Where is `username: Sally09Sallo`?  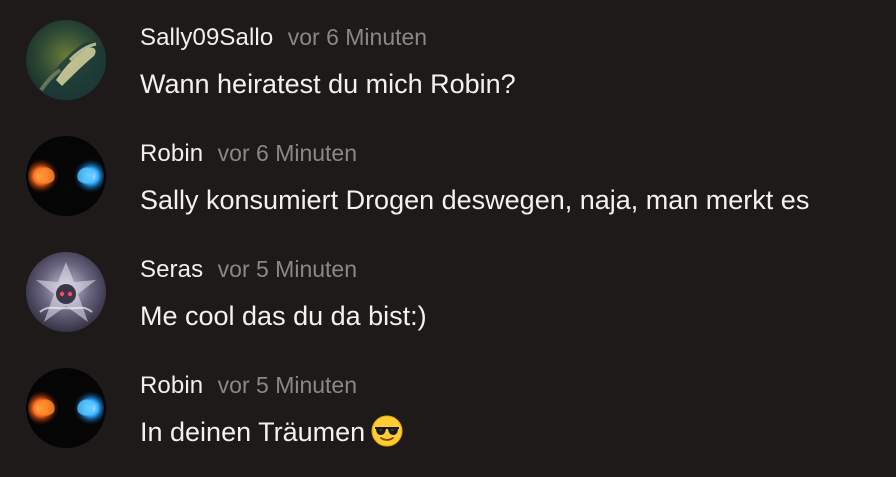 username: Sally09Sallo is located at coordinates (206, 37).